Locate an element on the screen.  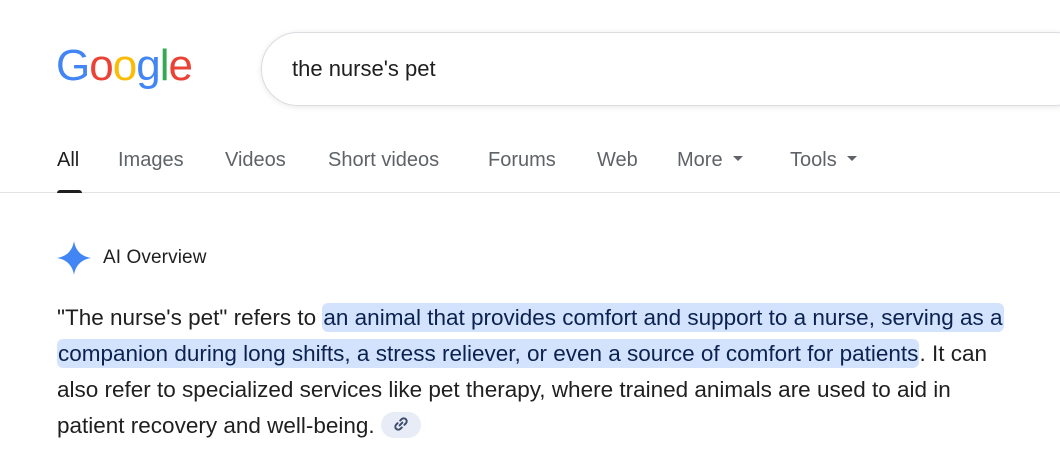
overview-text-intro: "The nurse's pet" refers to is located at coordinates (190, 317).